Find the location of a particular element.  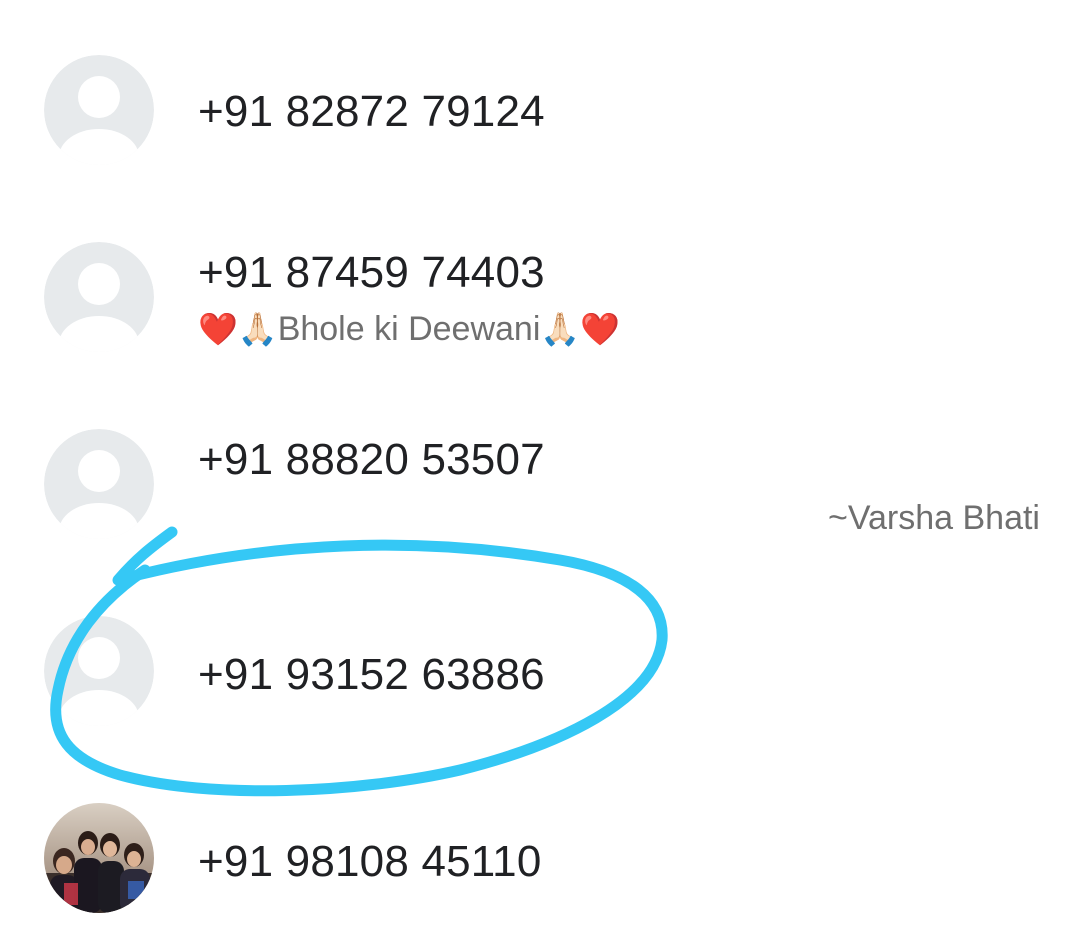

contact-phone: +91 87459 74403 is located at coordinates (371, 272).